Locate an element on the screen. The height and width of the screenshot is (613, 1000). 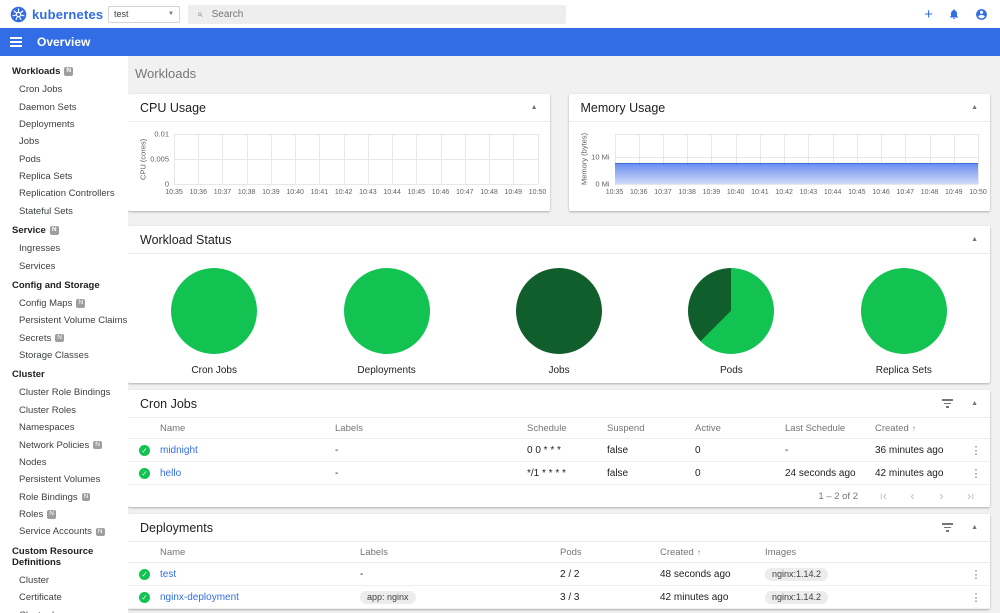
sidebar-section-service: Service N is located at coordinates (64, 230).